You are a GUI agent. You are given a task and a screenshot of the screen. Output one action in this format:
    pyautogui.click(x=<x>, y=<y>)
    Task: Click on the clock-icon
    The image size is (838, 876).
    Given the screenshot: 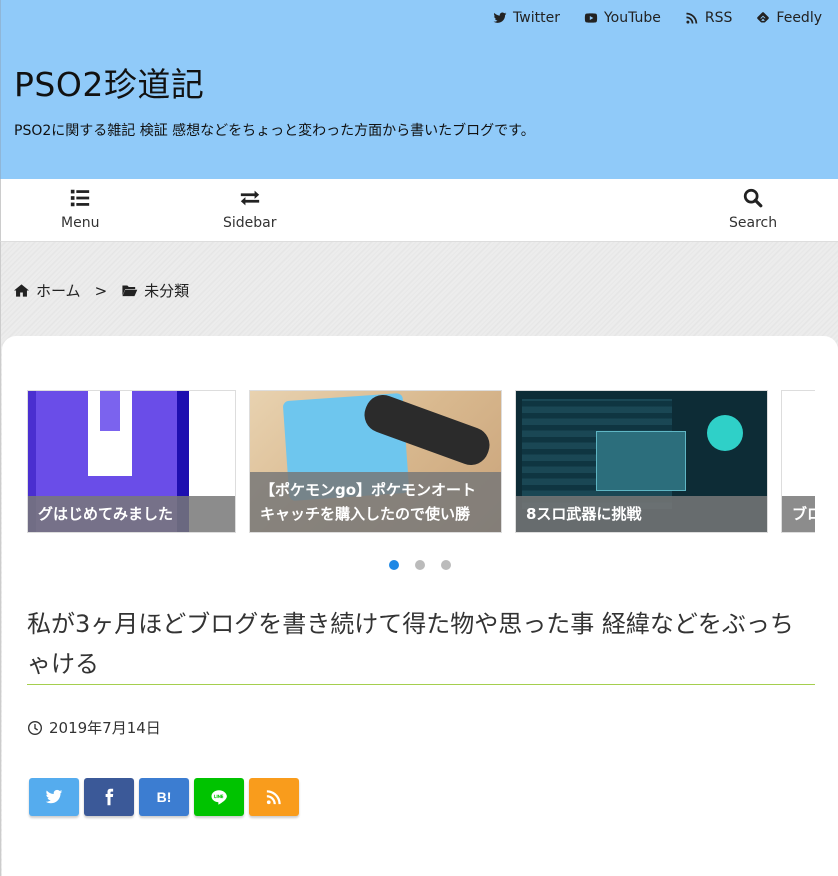 What is the action you would take?
    pyautogui.click(x=35, y=727)
    